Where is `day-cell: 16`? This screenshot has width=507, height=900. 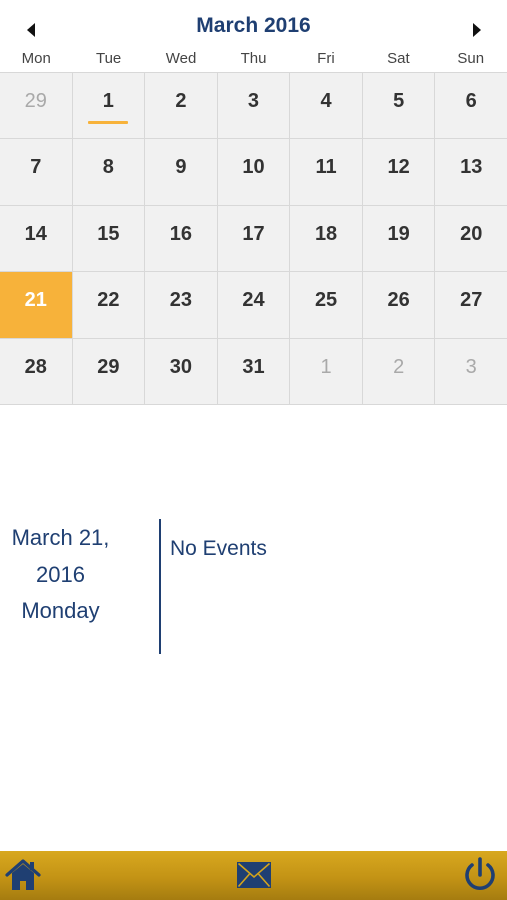 day-cell: 16 is located at coordinates (181, 238).